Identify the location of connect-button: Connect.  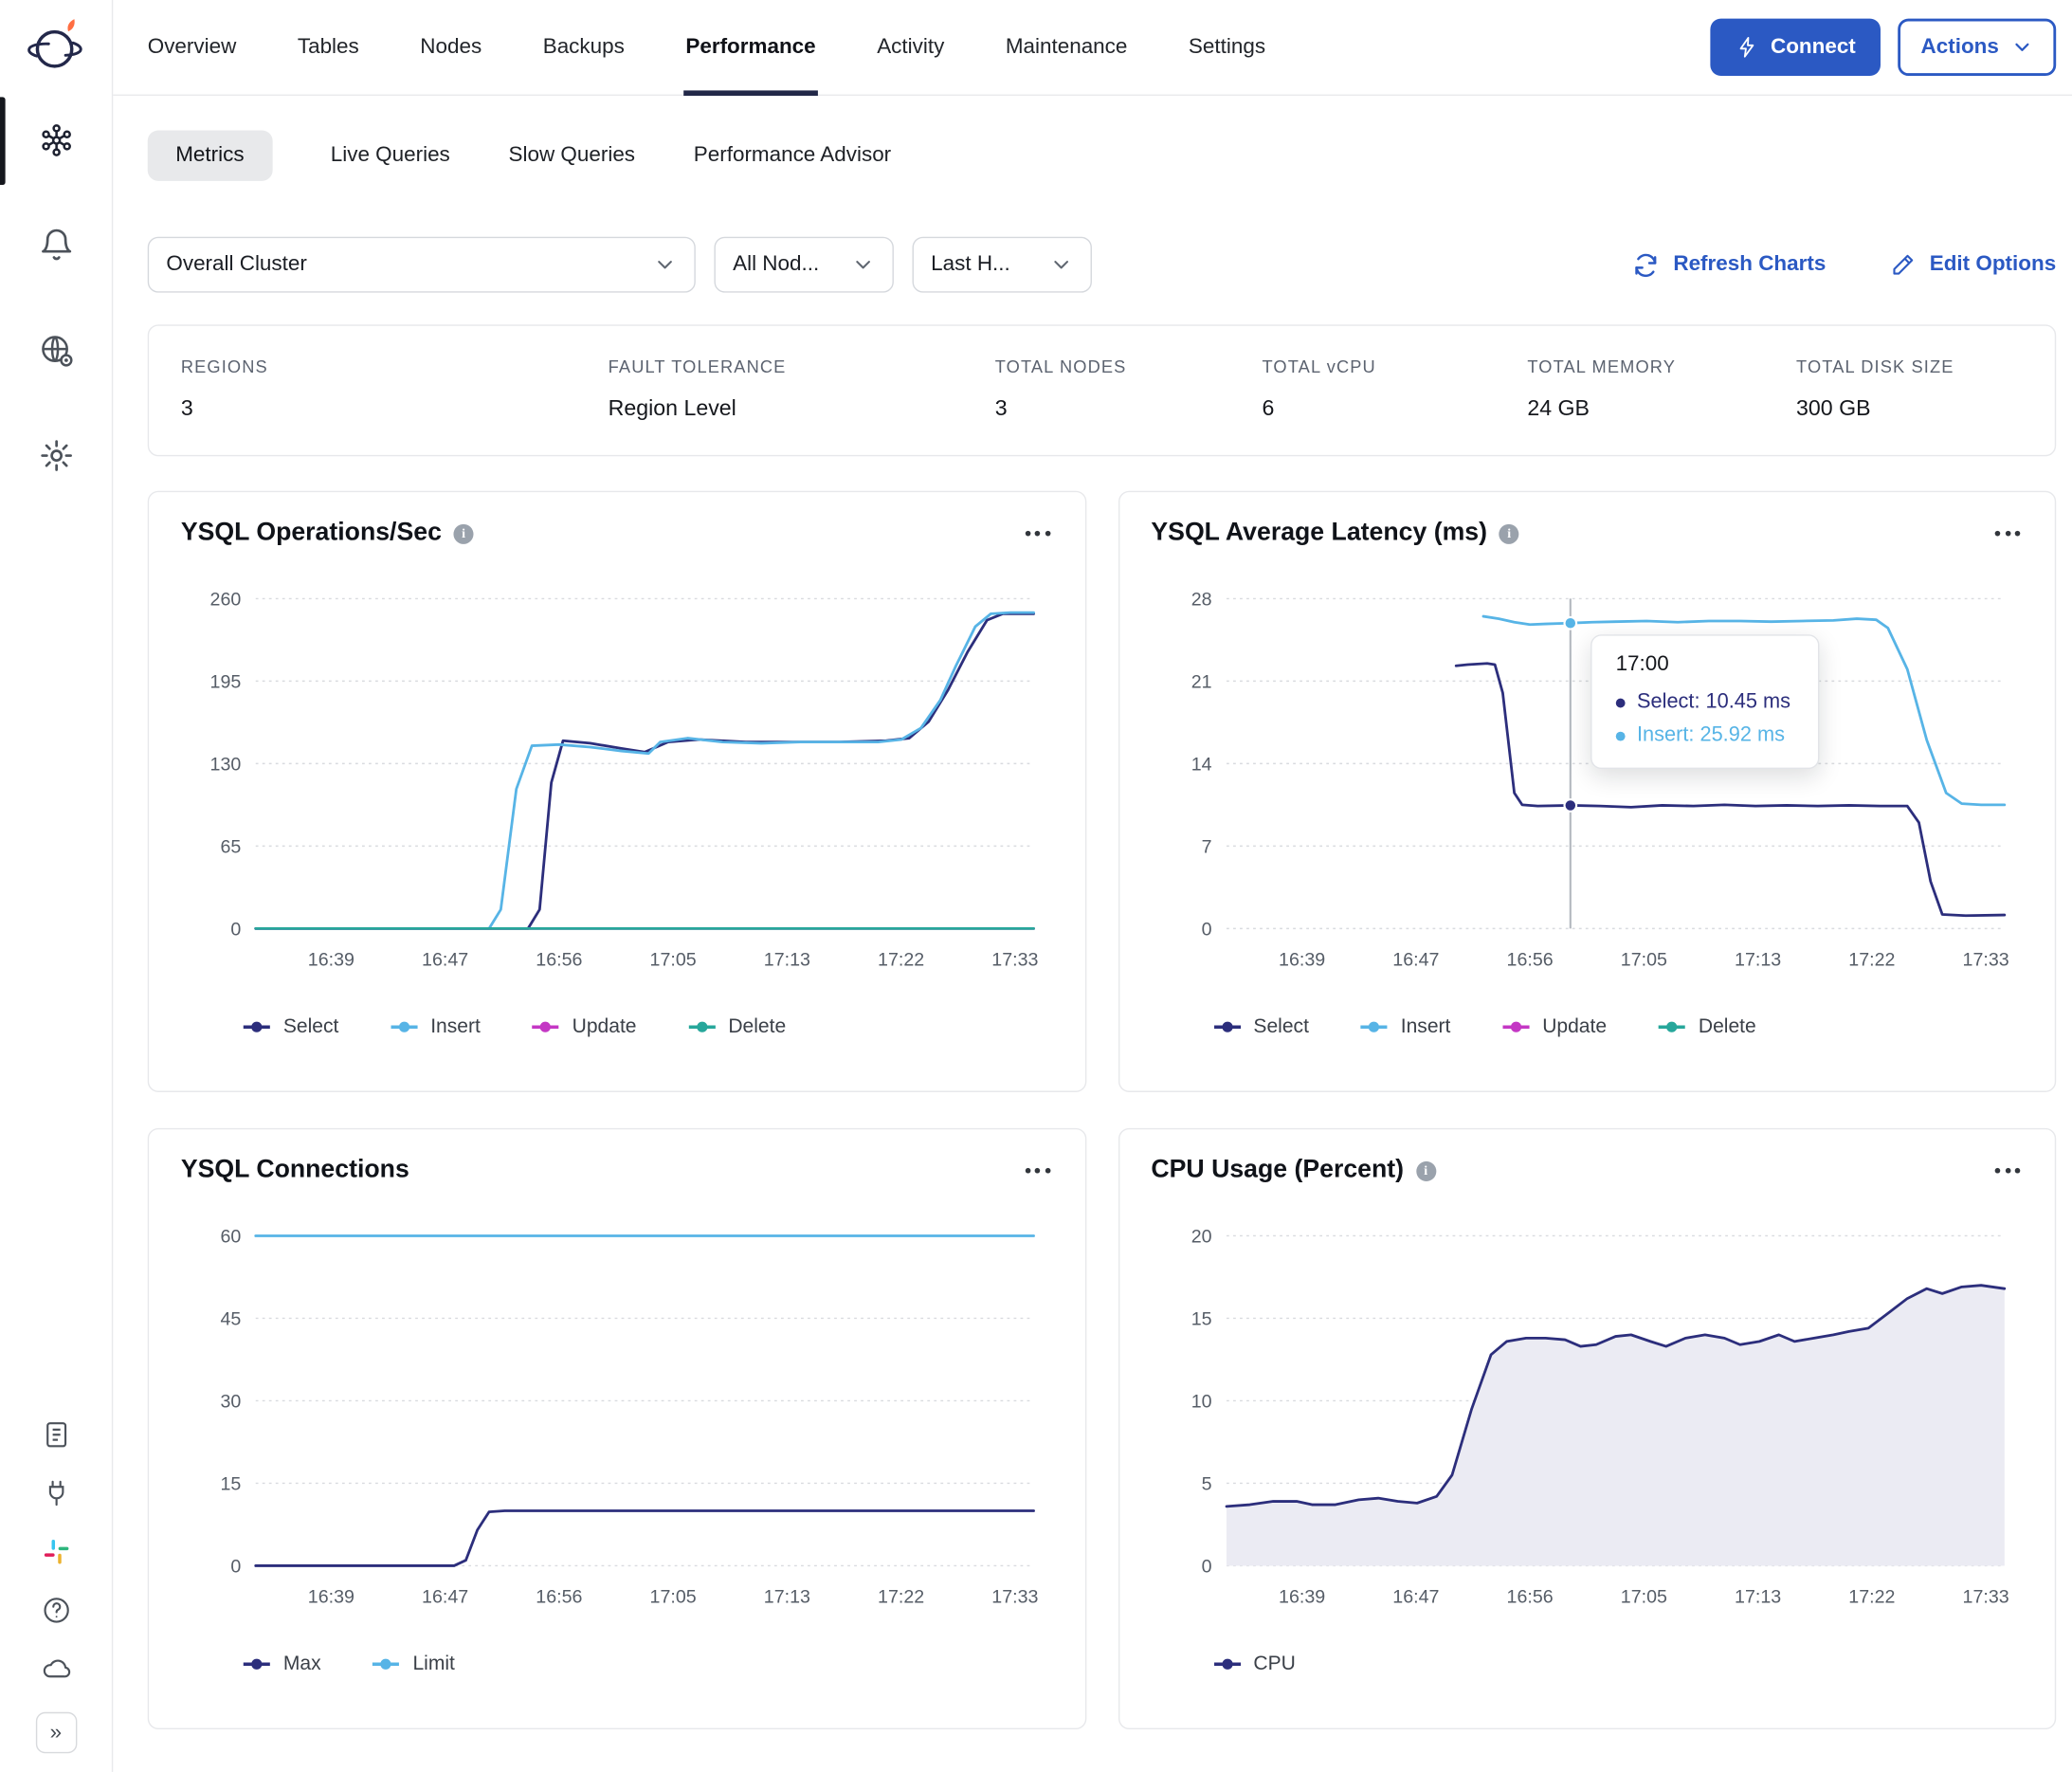
(1795, 47).